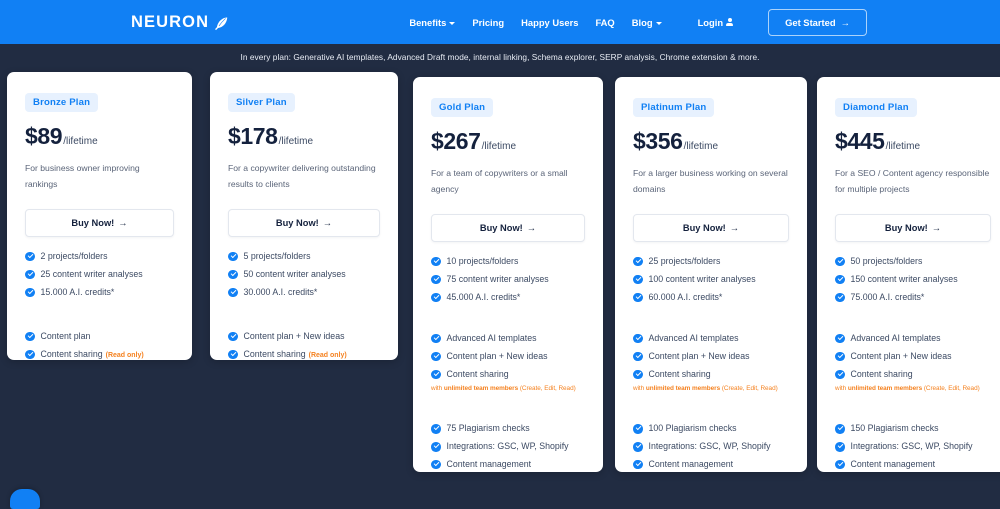 This screenshot has height=509, width=1000. Describe the element at coordinates (604, 22) in the screenshot. I see `nav-item-faq: FAQ` at that location.